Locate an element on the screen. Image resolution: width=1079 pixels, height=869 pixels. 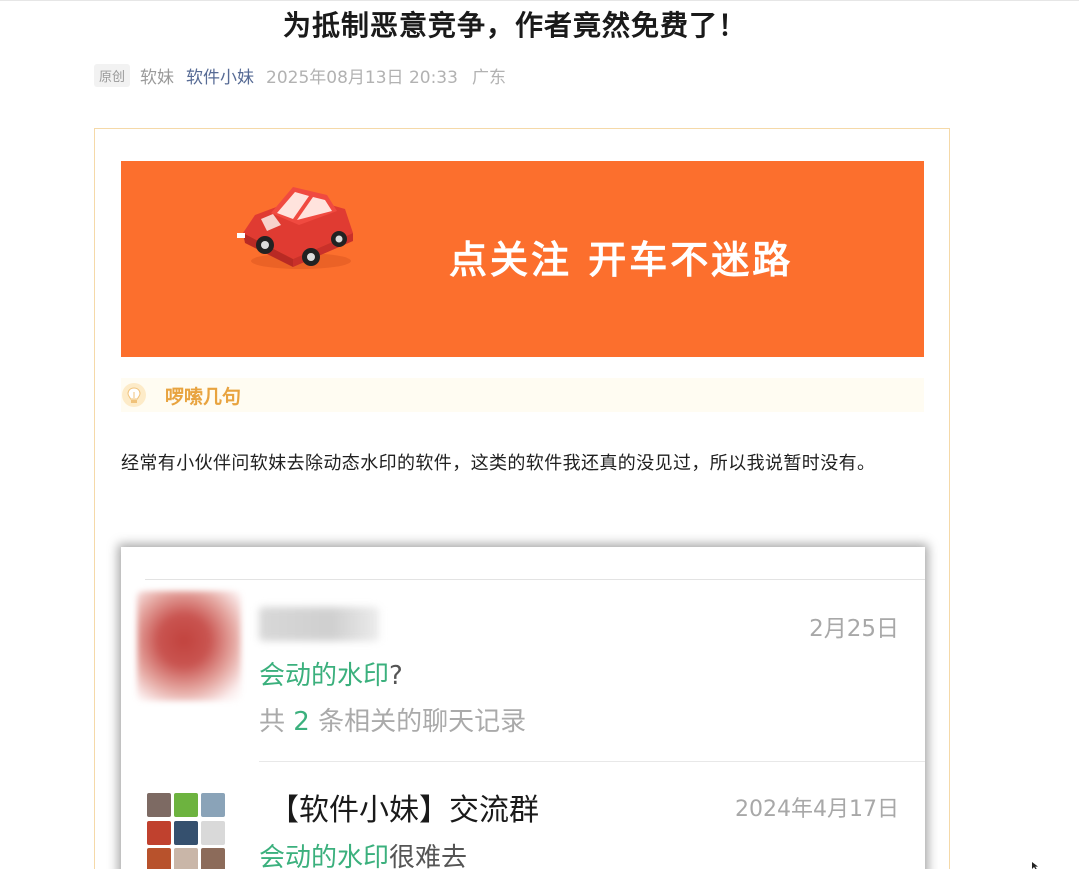
account-link: 软件小妹 is located at coordinates (220, 75).